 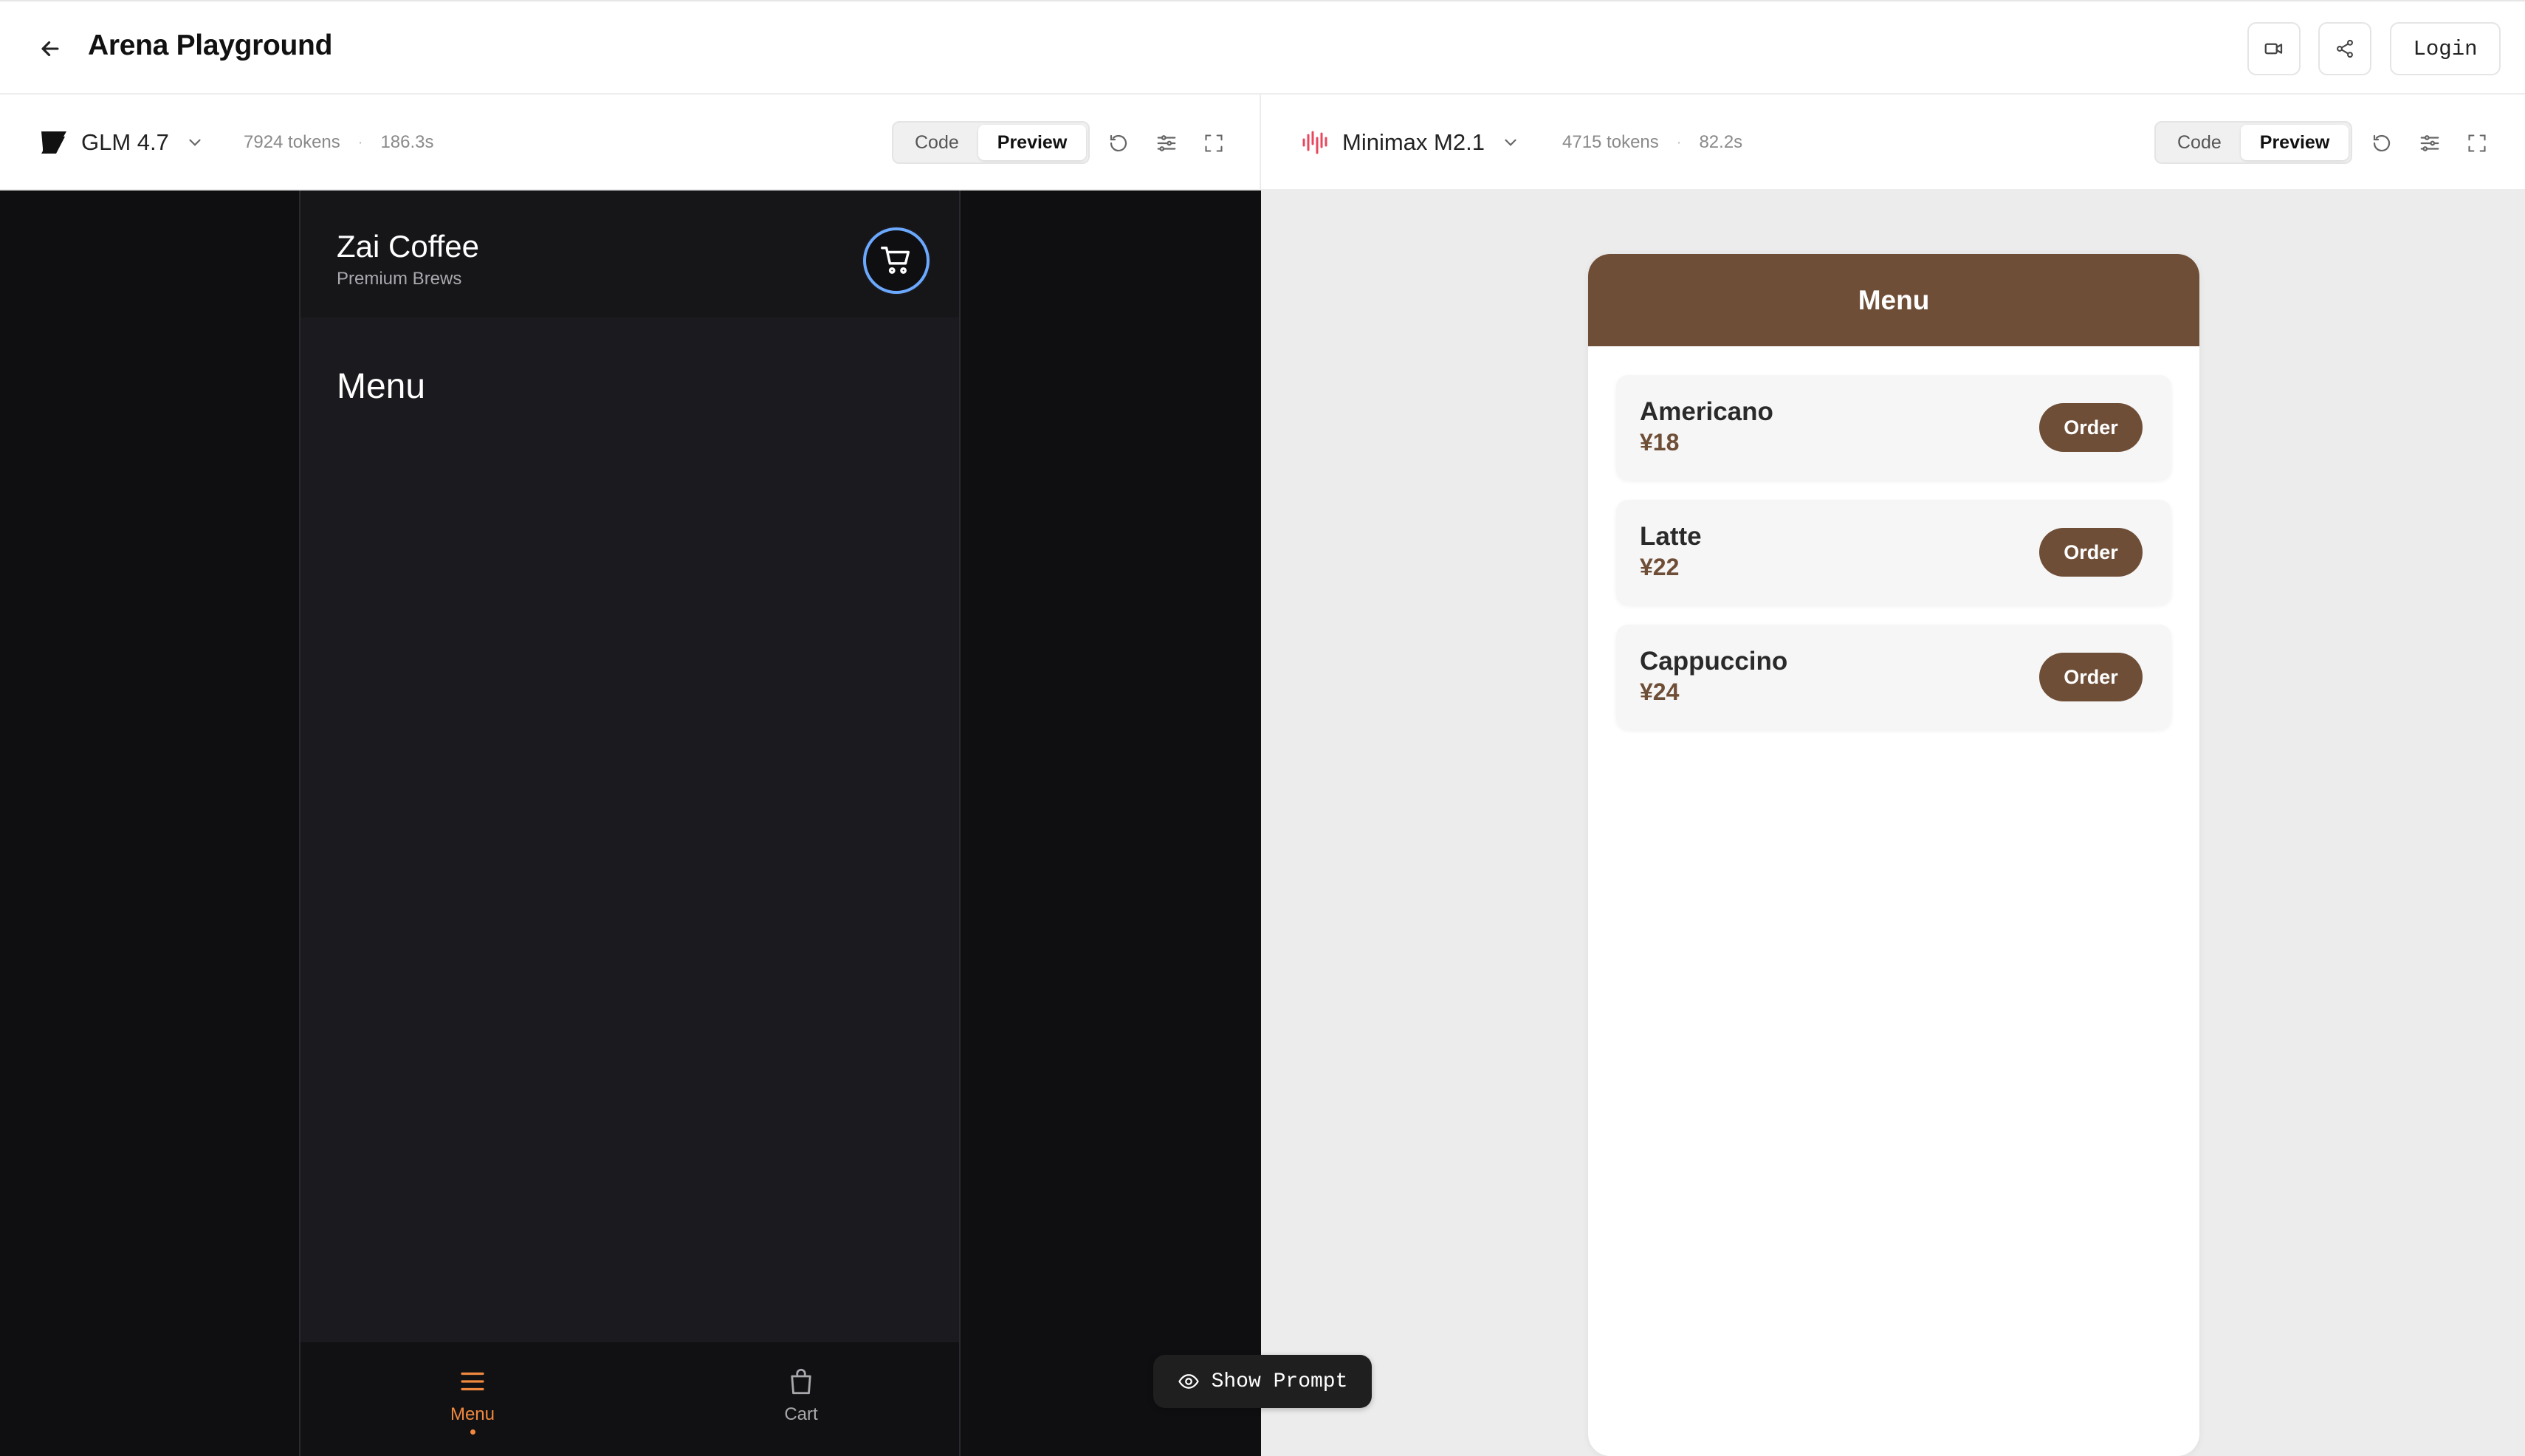 I want to click on header-title: Menu, so click(x=1894, y=300).